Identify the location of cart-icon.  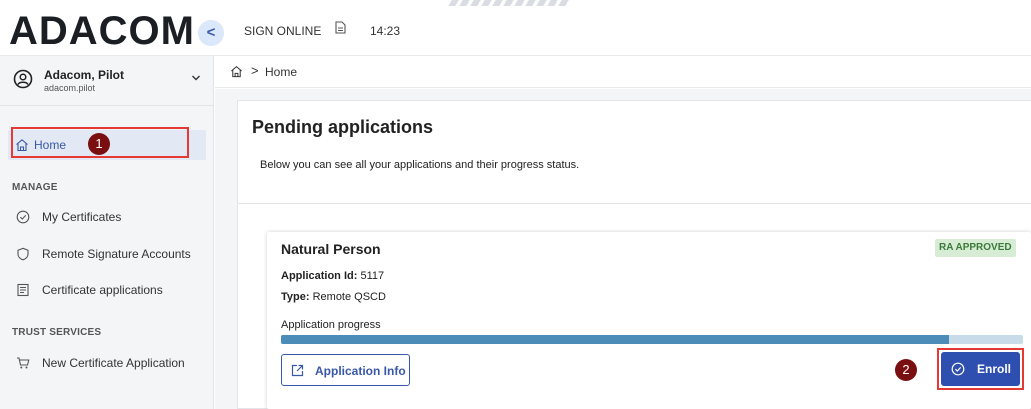
(23, 363).